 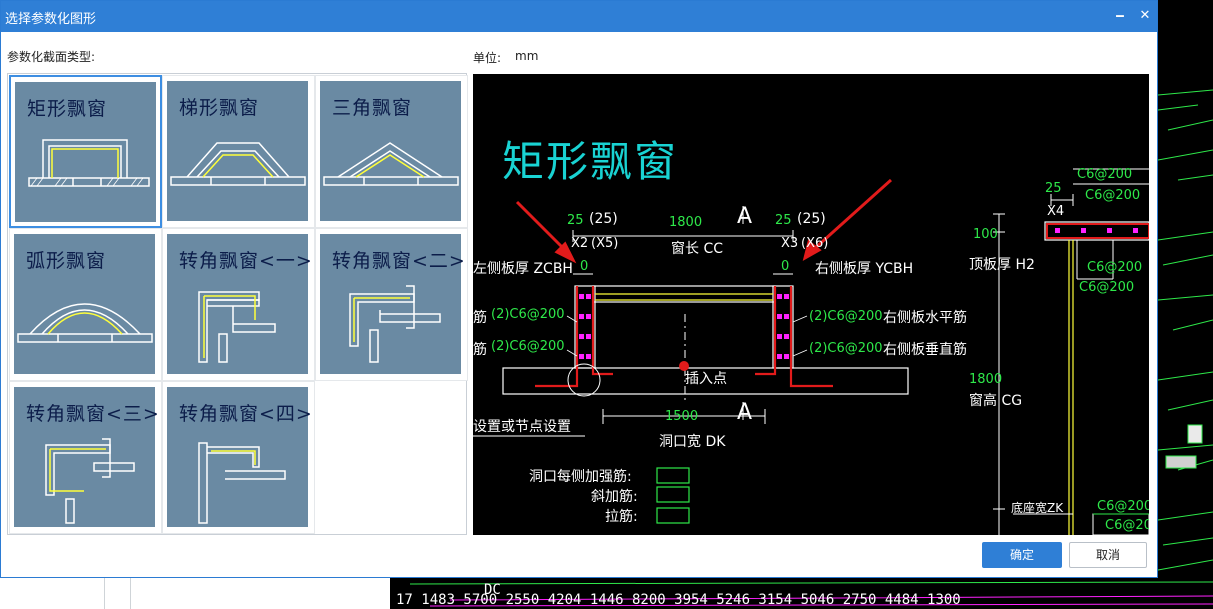 I want to click on ok-button: 确定, so click(x=1022, y=555).